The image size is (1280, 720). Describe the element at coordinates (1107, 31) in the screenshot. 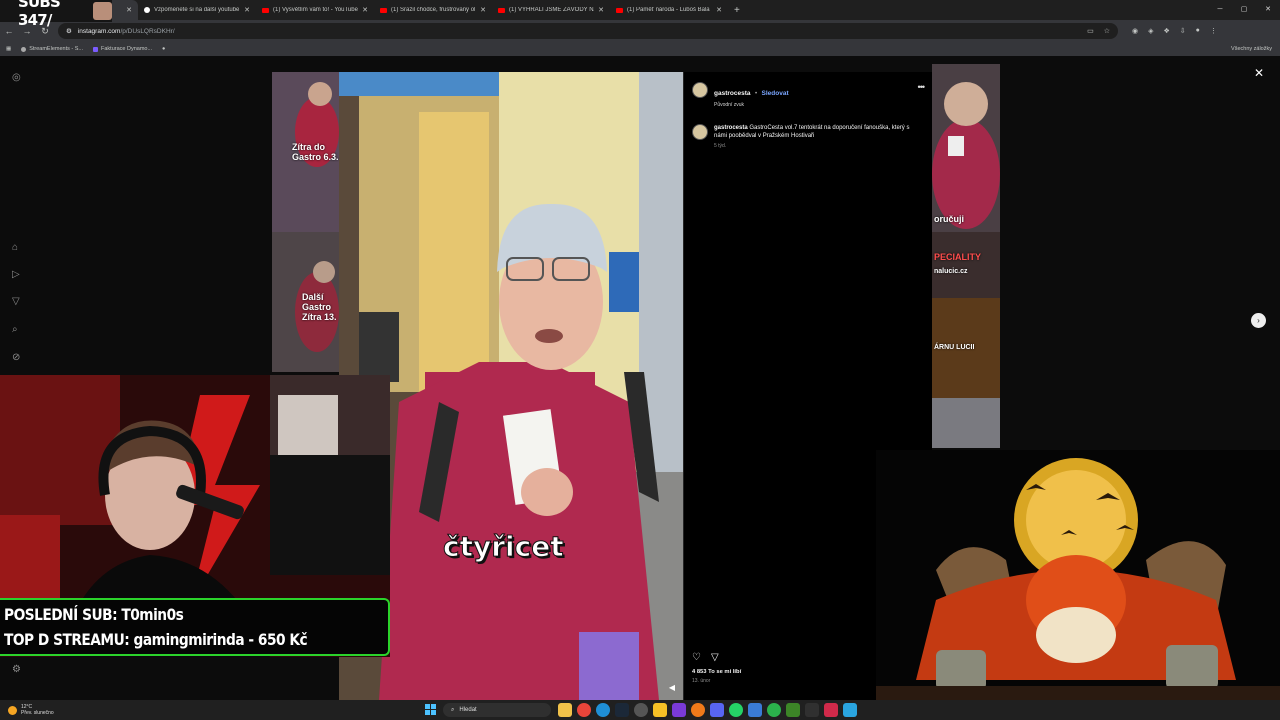

I see `bookmark-star-icon: ☆` at that location.